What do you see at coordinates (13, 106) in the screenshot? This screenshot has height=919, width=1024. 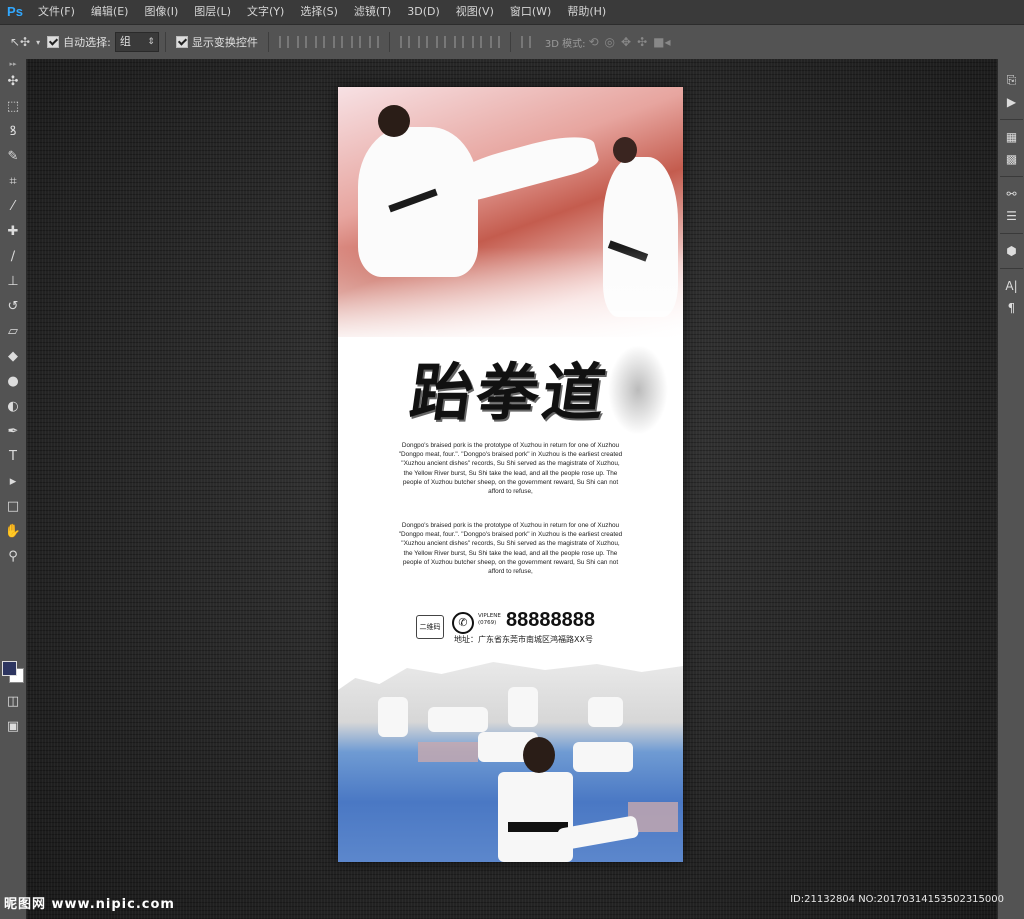 I see `marquee-icon: ⬚` at bounding box center [13, 106].